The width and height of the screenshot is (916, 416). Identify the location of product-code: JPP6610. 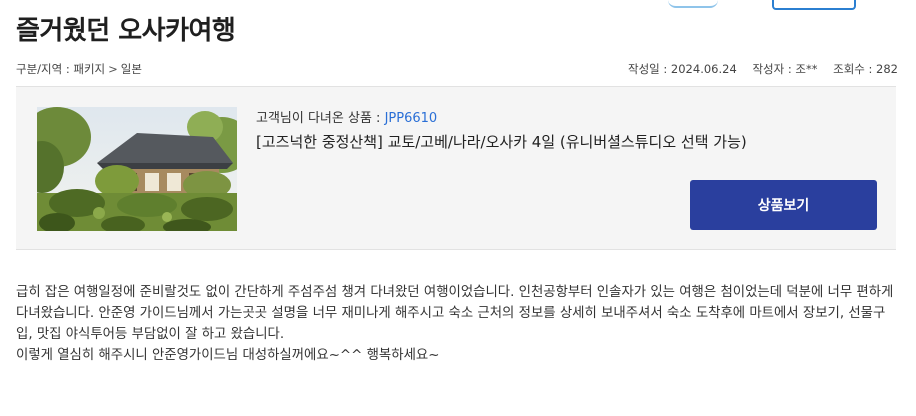
(411, 118).